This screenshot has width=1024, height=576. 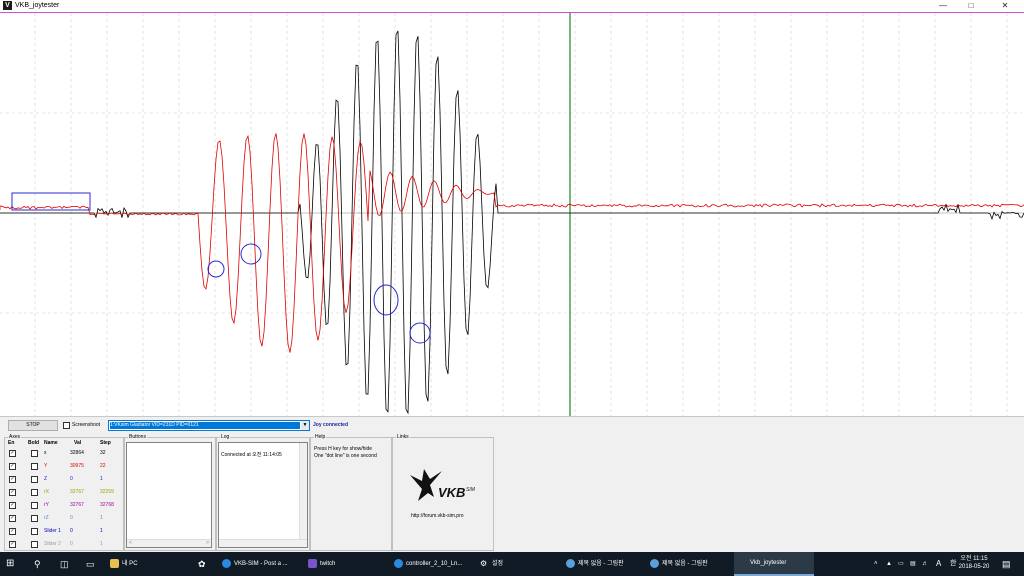 What do you see at coordinates (205, 425) in the screenshot?
I see `device-select-value: 1:VKsim Gladiator VID=231D PID=0121` at bounding box center [205, 425].